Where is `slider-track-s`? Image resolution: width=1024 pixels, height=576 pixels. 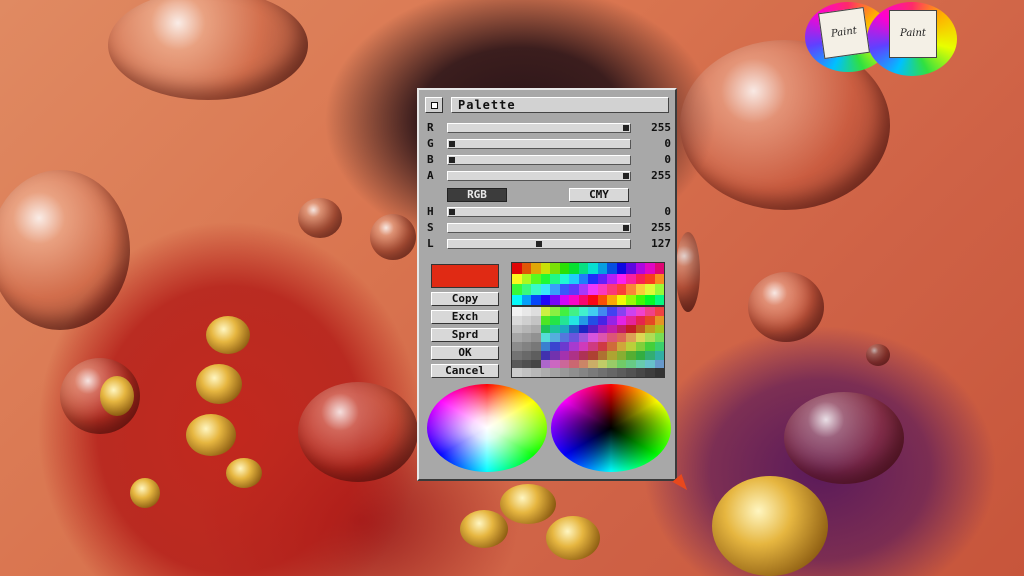
slider-track-s is located at coordinates (539, 228).